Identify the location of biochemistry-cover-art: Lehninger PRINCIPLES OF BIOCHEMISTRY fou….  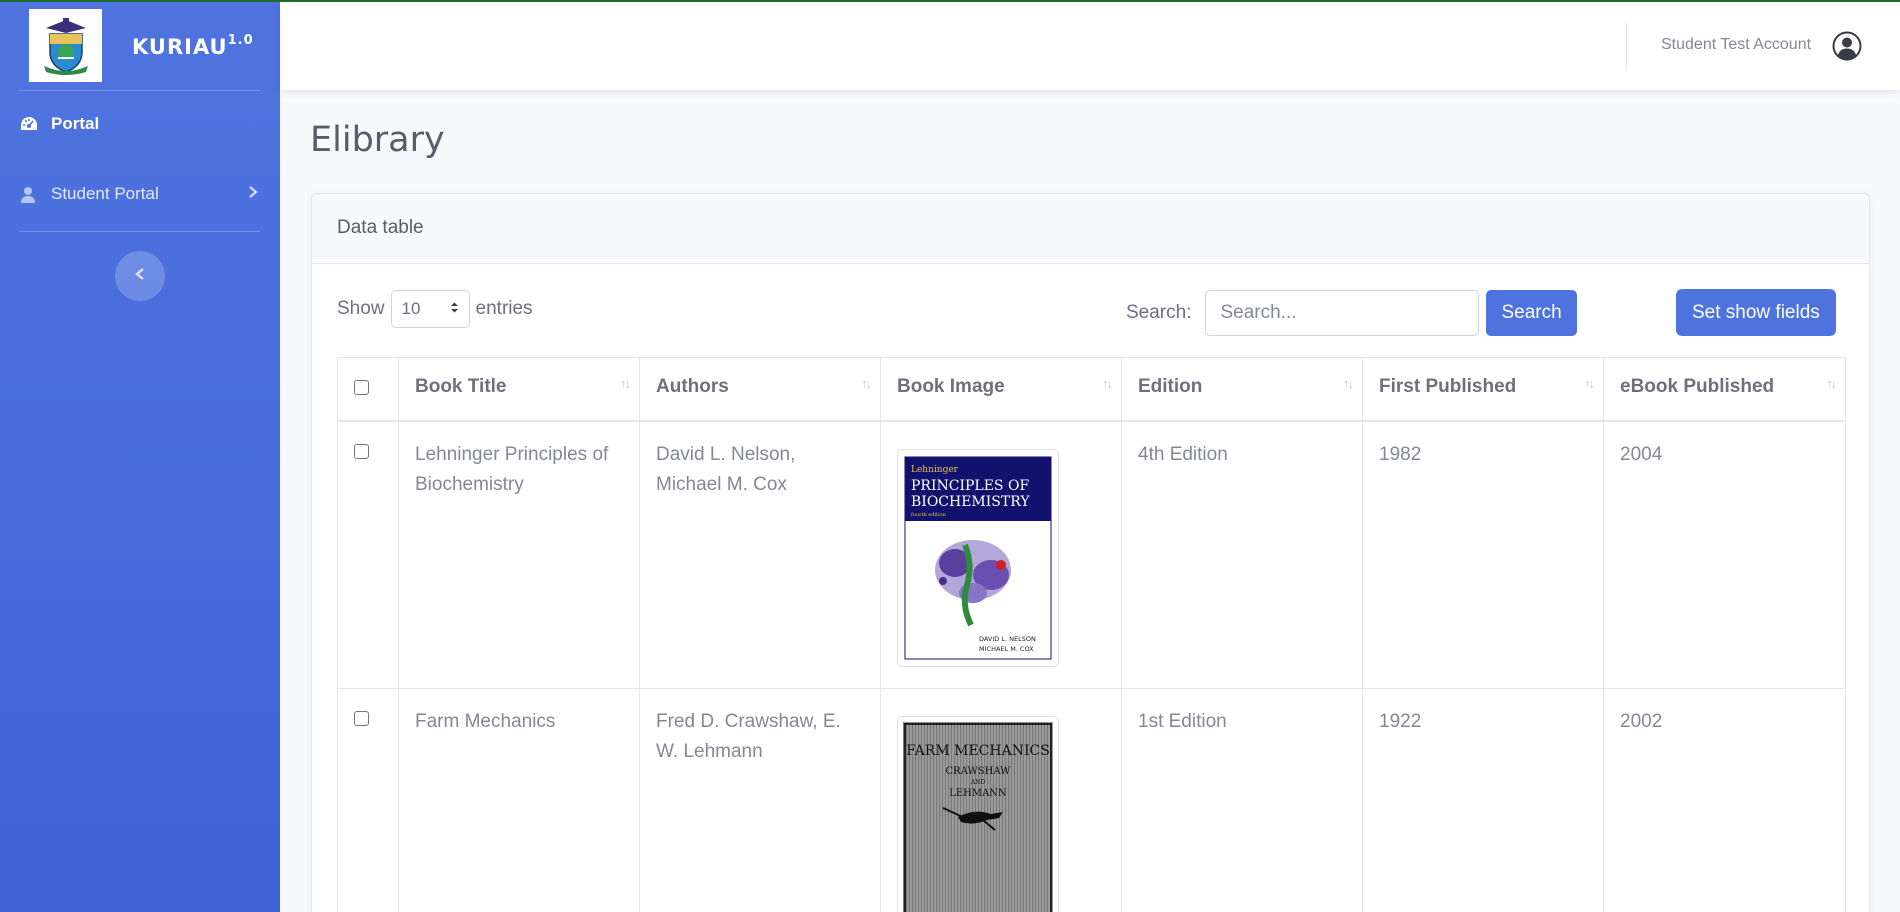
(978, 557).